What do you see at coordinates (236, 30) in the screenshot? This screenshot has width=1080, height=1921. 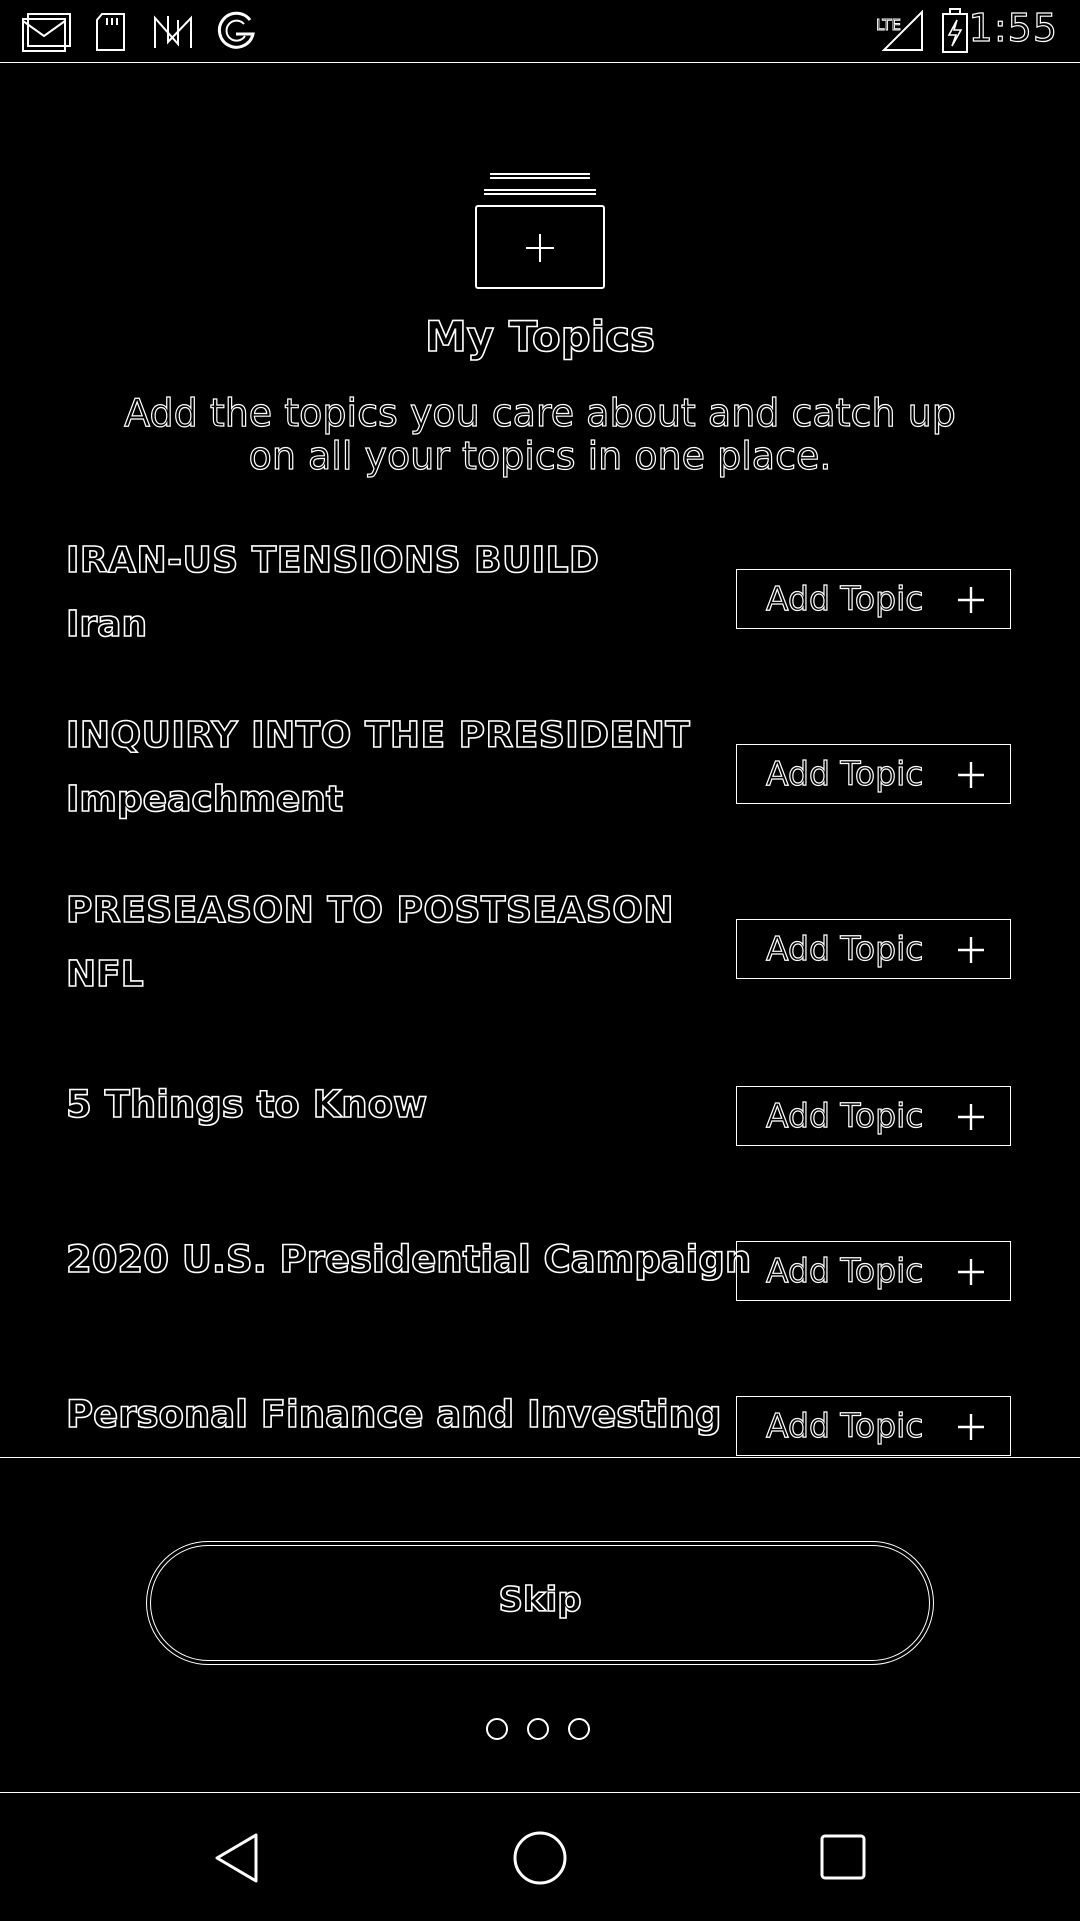 I see `google-icon` at bounding box center [236, 30].